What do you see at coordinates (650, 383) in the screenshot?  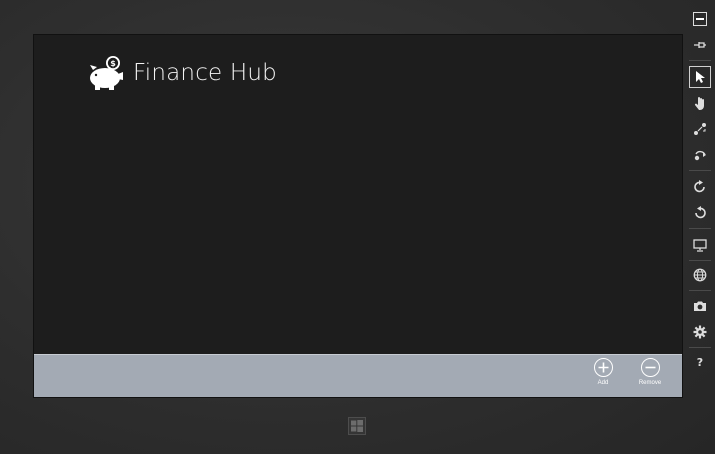 I see `remove-button-label: Remove` at bounding box center [650, 383].